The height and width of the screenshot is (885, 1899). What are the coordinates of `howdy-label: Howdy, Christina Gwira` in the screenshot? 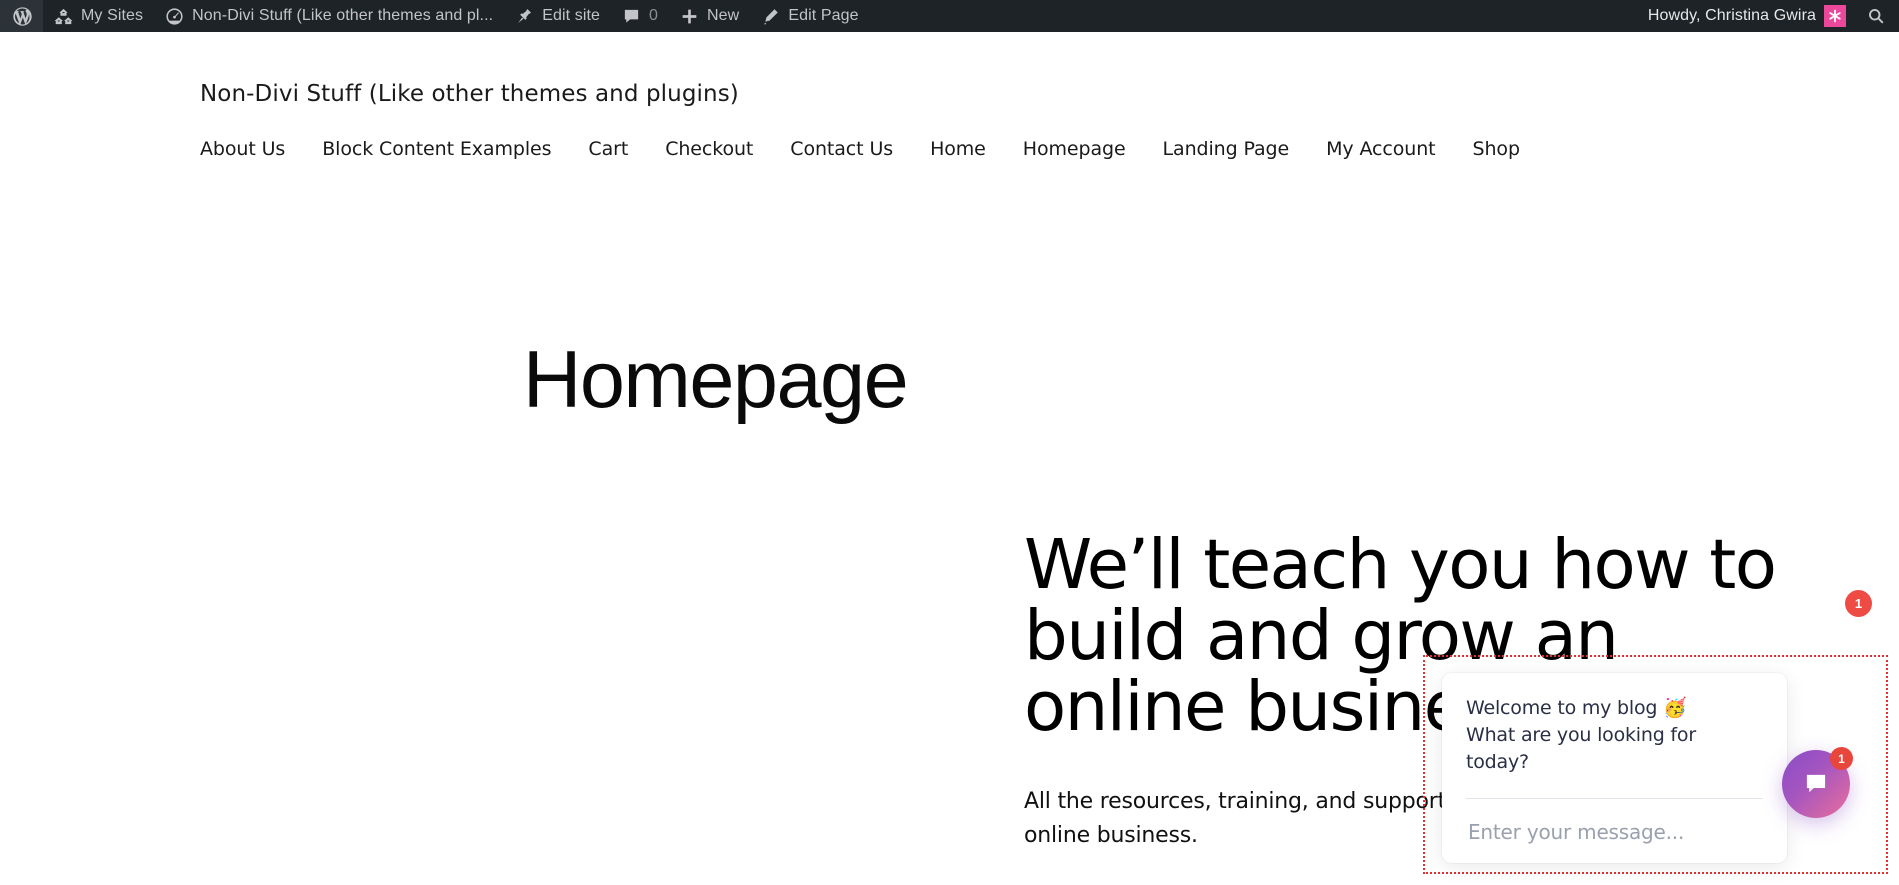 It's located at (1731, 15).